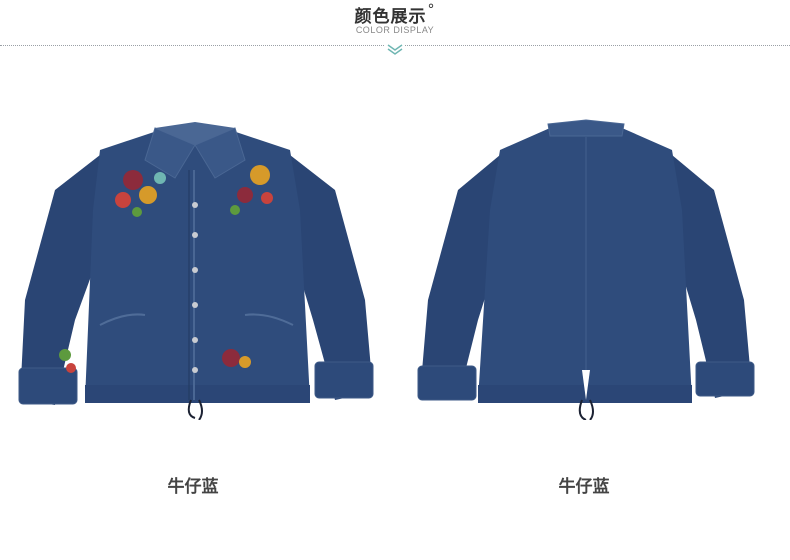 The height and width of the screenshot is (560, 790). What do you see at coordinates (193, 487) in the screenshot?
I see `color-caption-front: 牛仔蓝` at bounding box center [193, 487].